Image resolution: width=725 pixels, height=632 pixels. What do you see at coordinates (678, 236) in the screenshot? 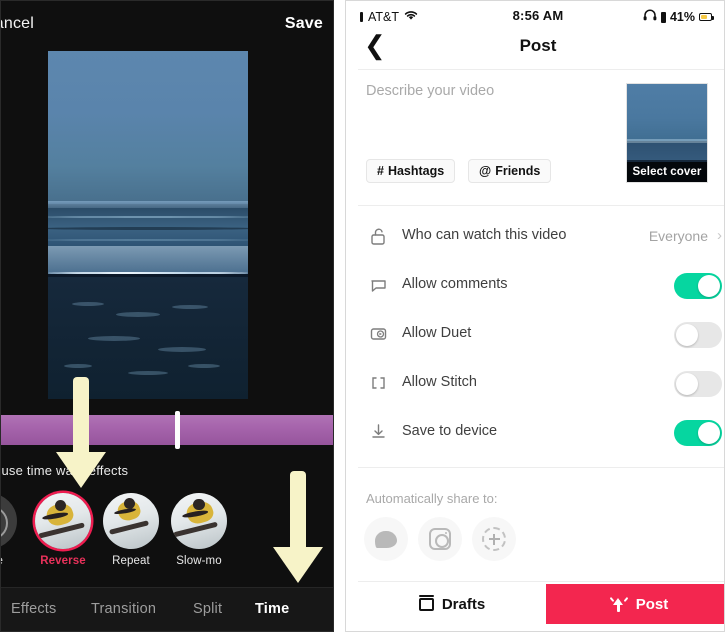
I see `who-can-watch-value: Everyone` at bounding box center [678, 236].